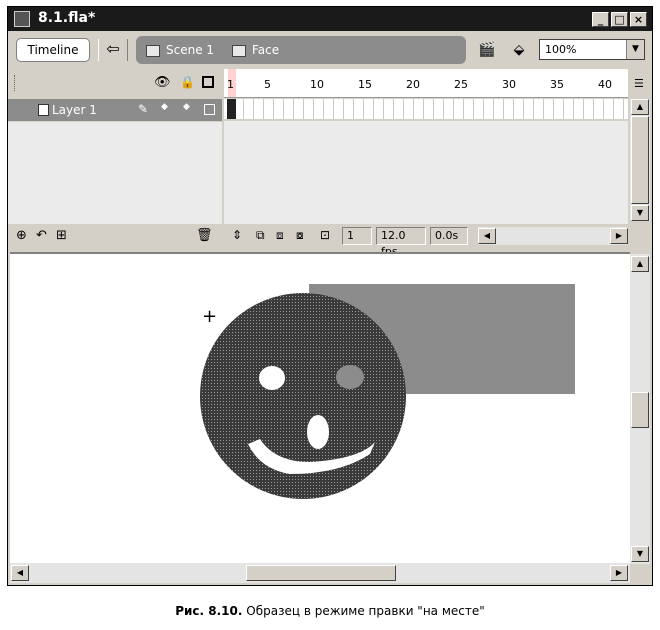  Describe the element at coordinates (318, 432) in the screenshot. I see `nose` at that location.